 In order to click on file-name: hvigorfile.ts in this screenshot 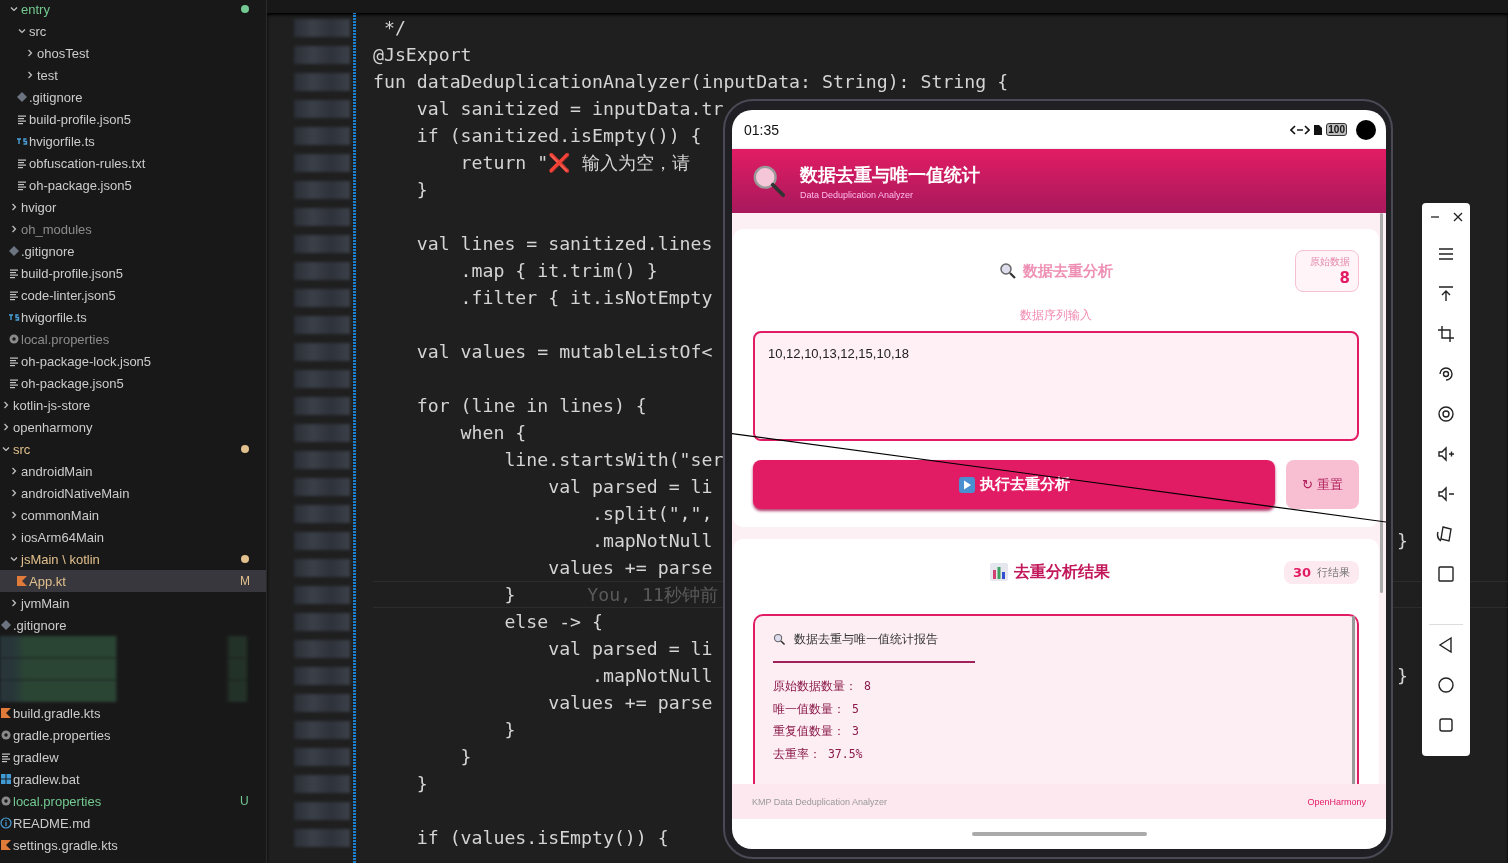, I will do `click(54, 317)`.